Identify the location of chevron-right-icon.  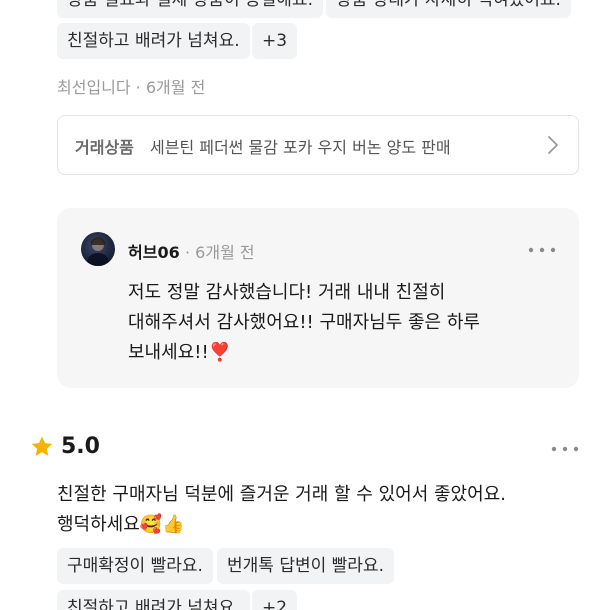
(553, 145).